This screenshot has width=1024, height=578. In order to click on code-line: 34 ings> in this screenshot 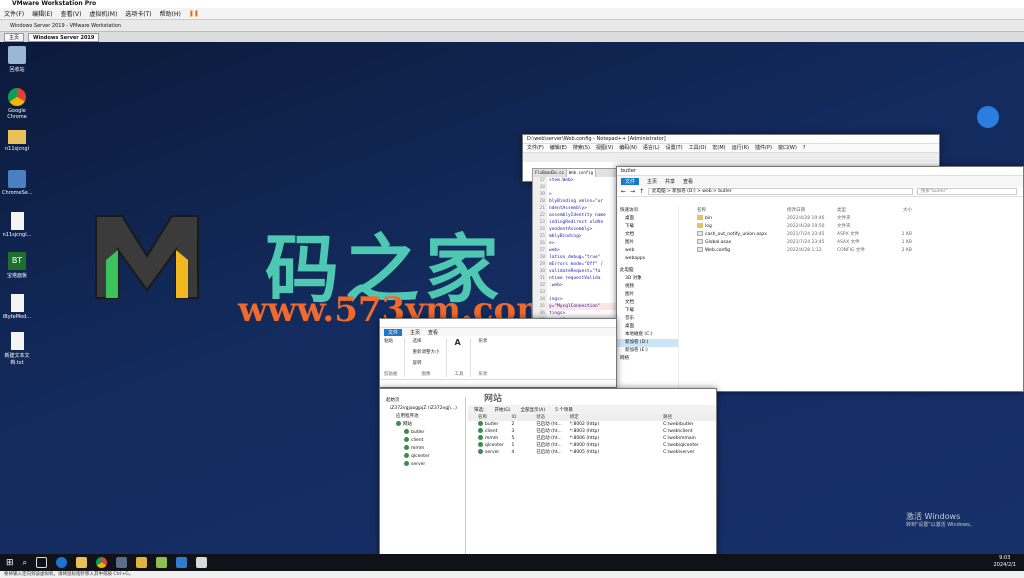, I will do `click(575, 299)`.